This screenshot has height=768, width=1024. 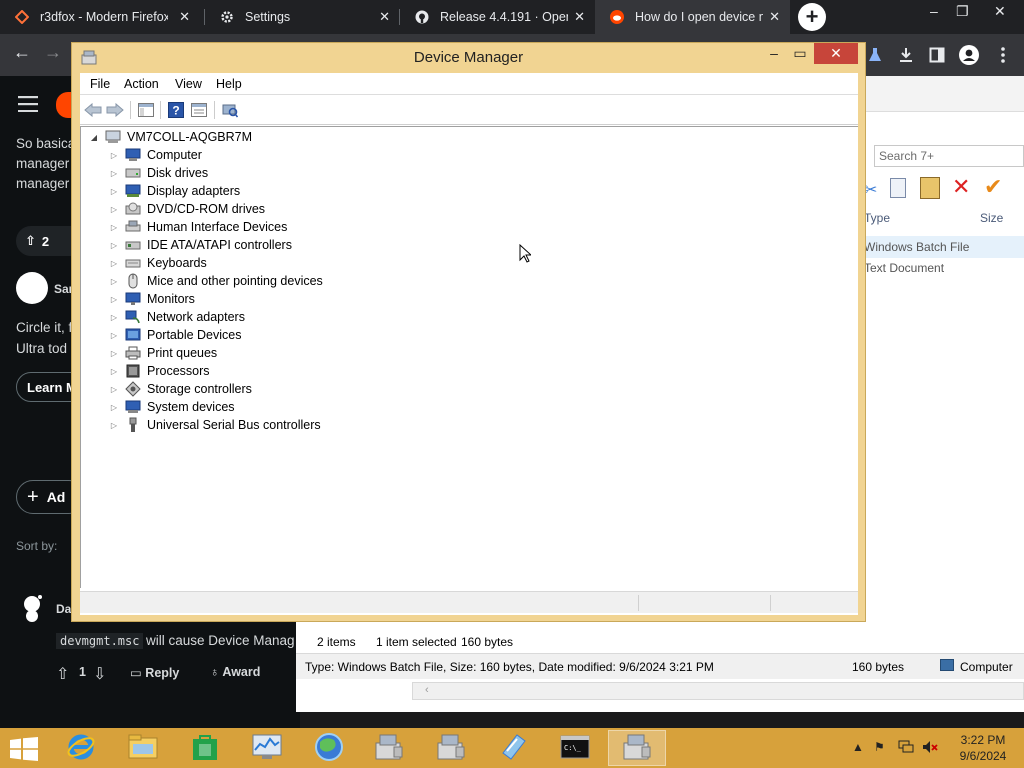 I want to click on column-header-type: Type, so click(x=877, y=218).